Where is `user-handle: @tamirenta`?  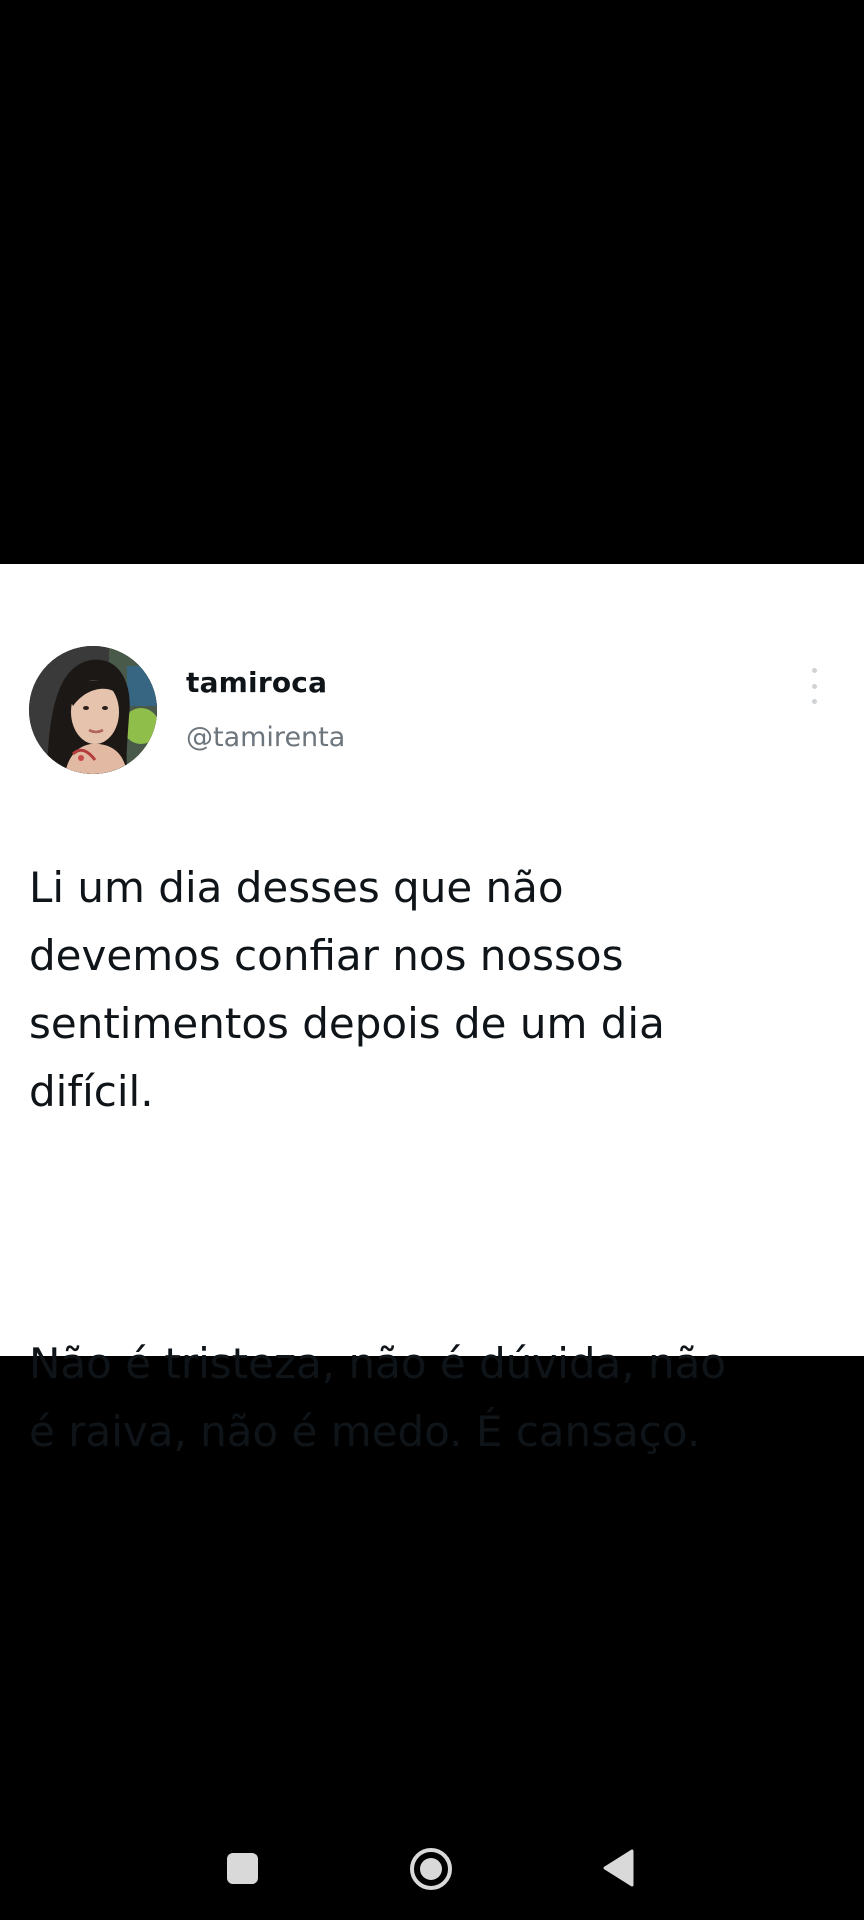 user-handle: @tamirenta is located at coordinates (265, 737).